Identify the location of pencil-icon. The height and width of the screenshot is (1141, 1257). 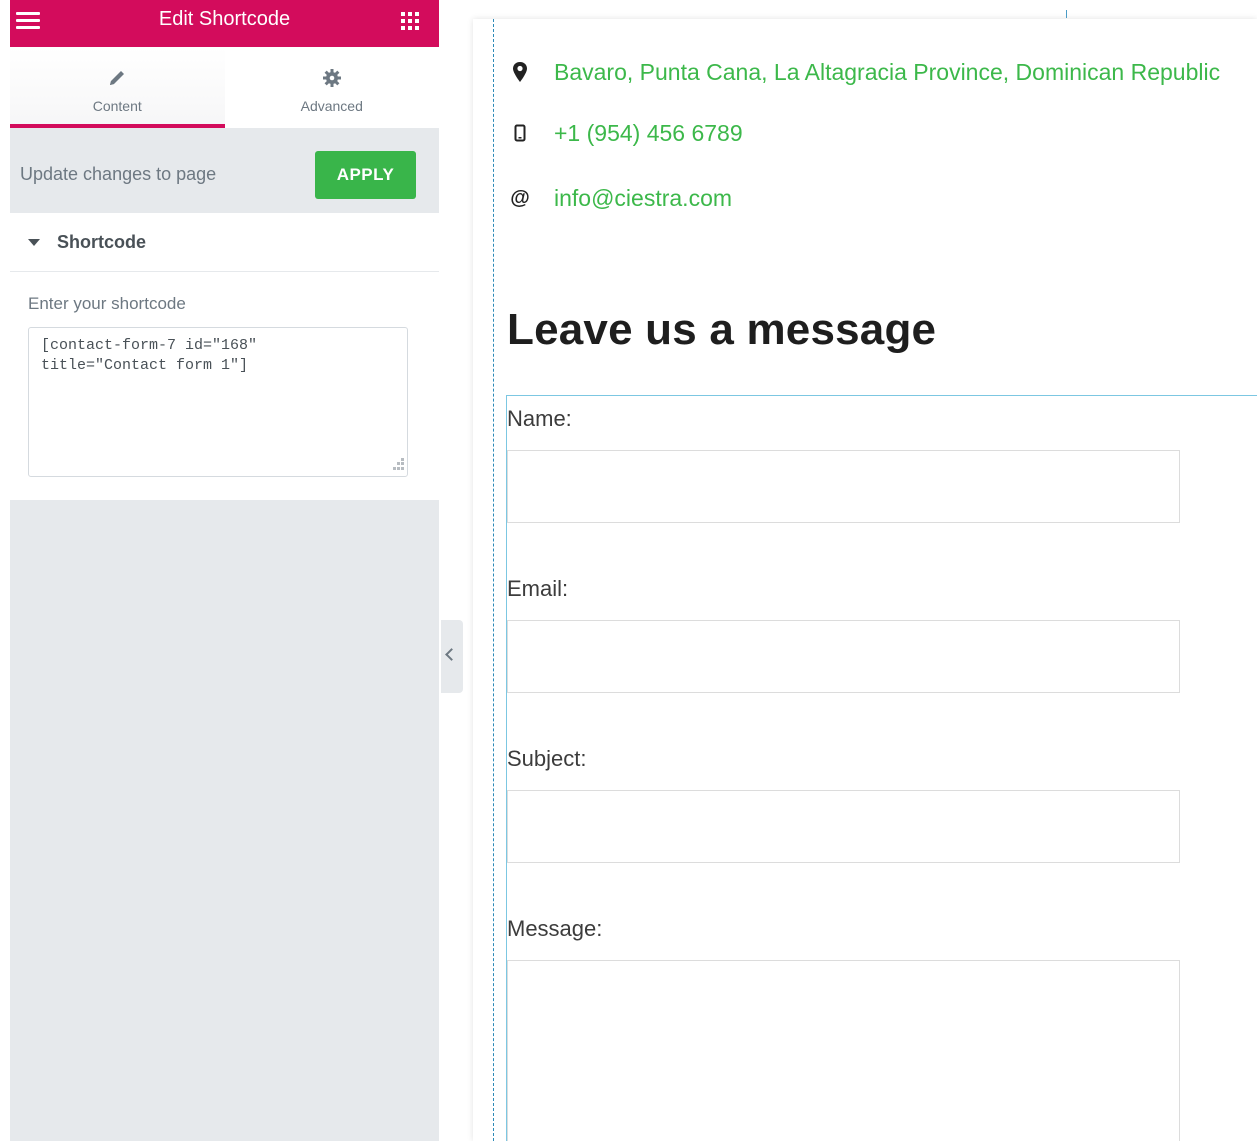
(117, 79).